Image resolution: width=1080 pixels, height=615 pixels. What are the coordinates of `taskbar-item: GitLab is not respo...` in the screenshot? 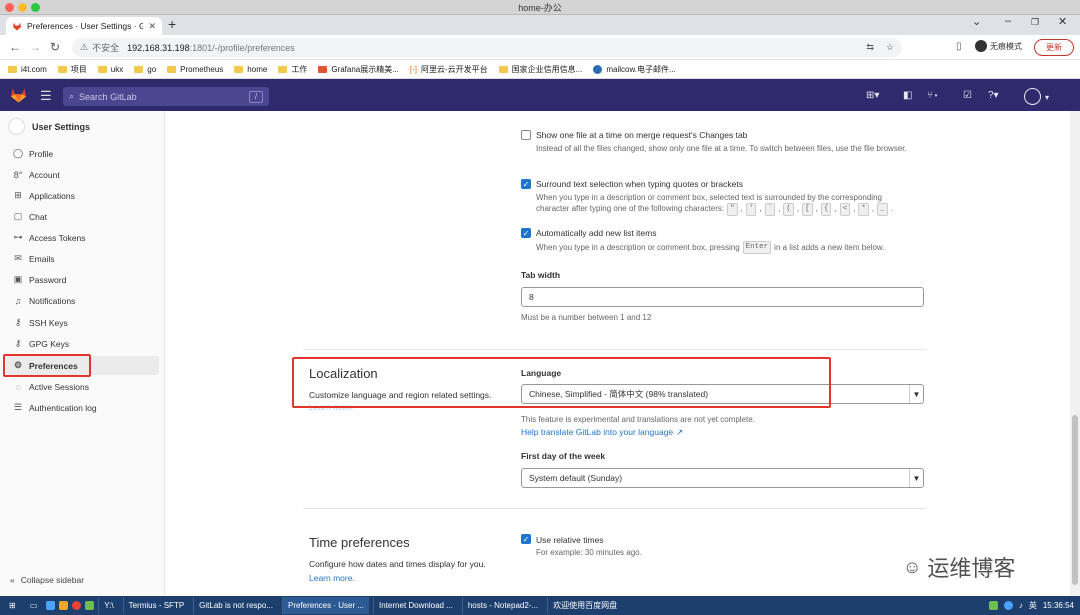 It's located at (235, 605).